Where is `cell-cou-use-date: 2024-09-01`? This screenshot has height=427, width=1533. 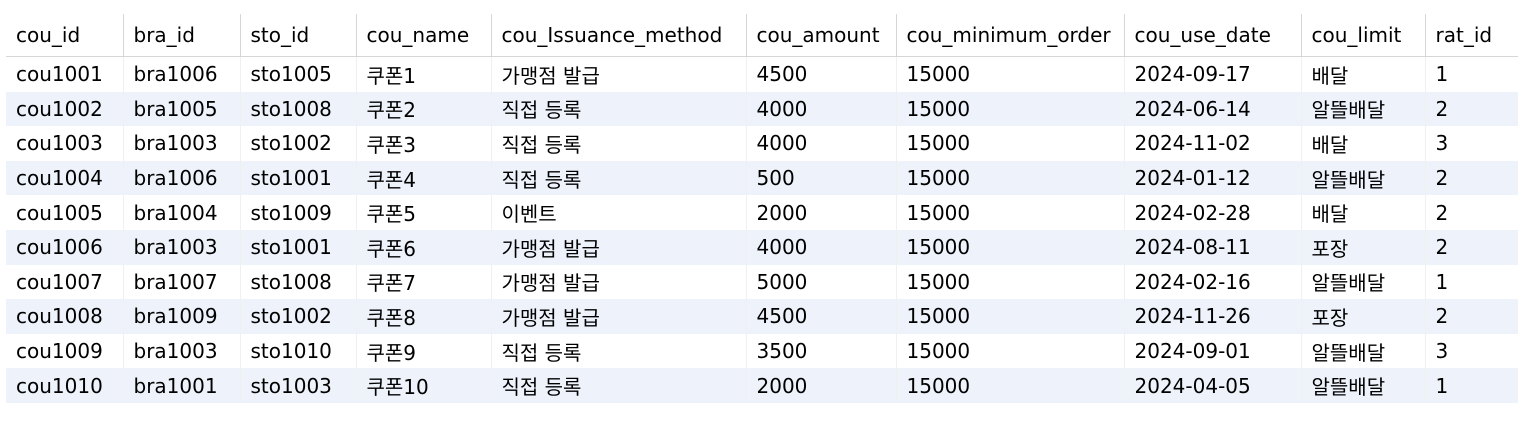
cell-cou-use-date: 2024-09-01 is located at coordinates (1213, 351).